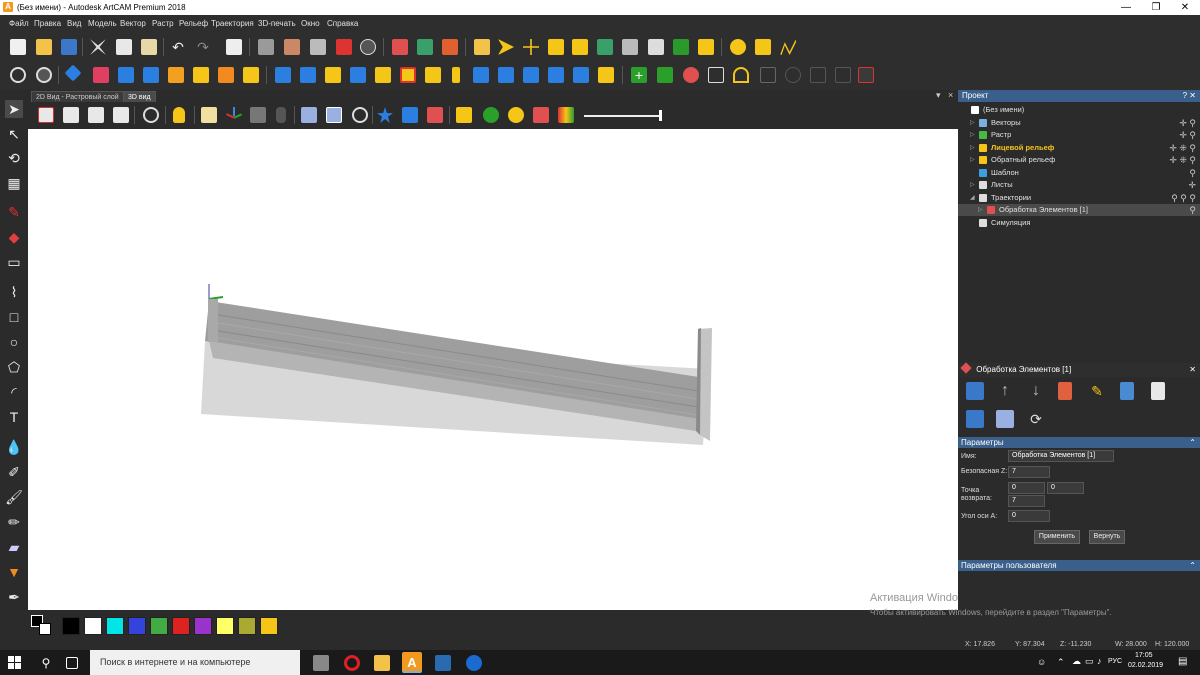 Image resolution: width=1200 pixels, height=675 pixels. I want to click on toolpath-view-icon, so click(541, 115).